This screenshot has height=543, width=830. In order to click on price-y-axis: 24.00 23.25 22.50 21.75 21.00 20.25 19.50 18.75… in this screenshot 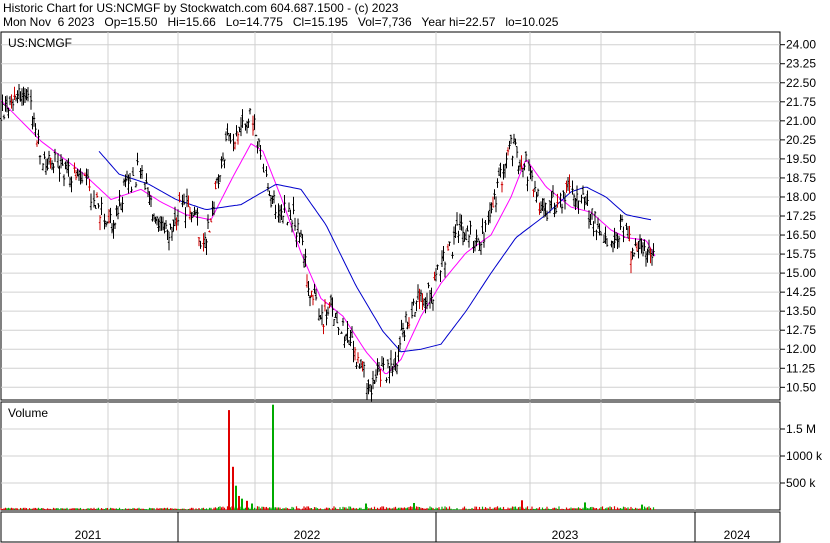, I will do `click(798, 216)`.